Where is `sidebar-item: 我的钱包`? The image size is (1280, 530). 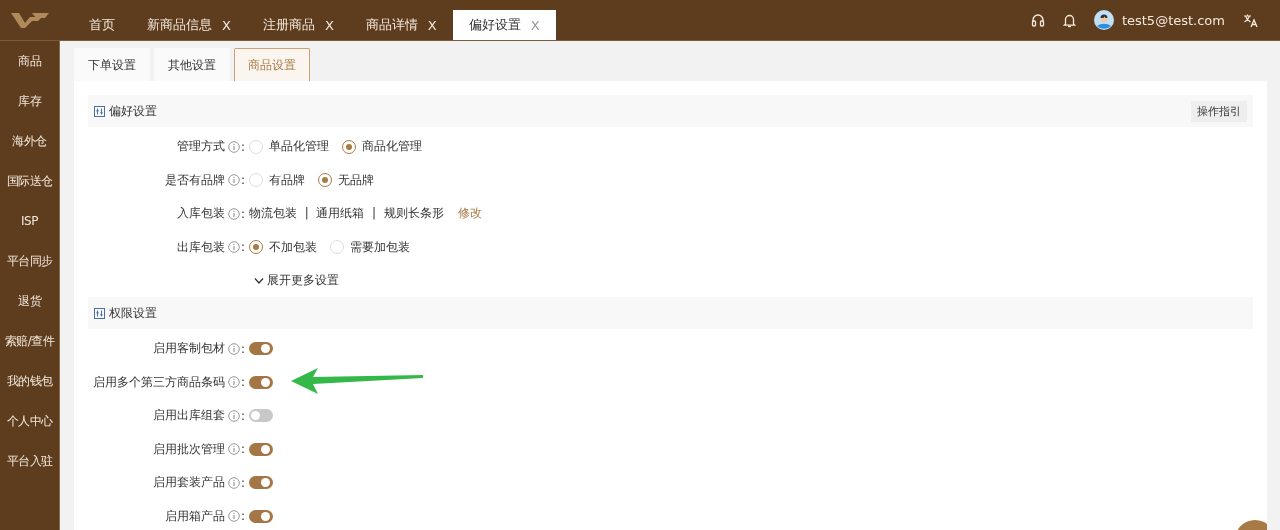
sidebar-item: 我的钱包 is located at coordinates (29, 381).